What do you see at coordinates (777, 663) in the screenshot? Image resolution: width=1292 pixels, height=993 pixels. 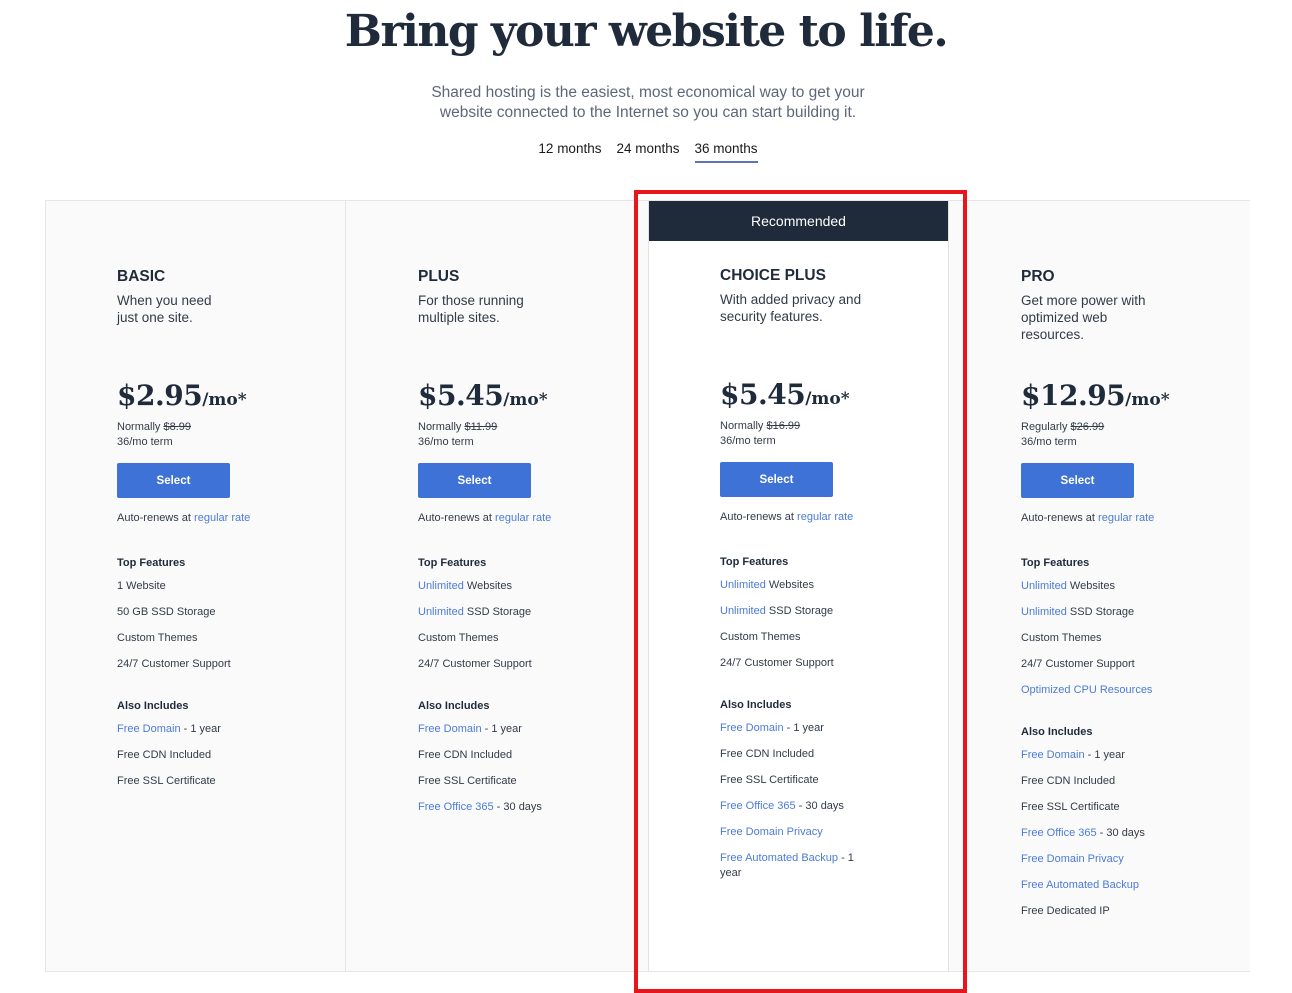 I see `feature-text: 24/7 Customer Support` at bounding box center [777, 663].